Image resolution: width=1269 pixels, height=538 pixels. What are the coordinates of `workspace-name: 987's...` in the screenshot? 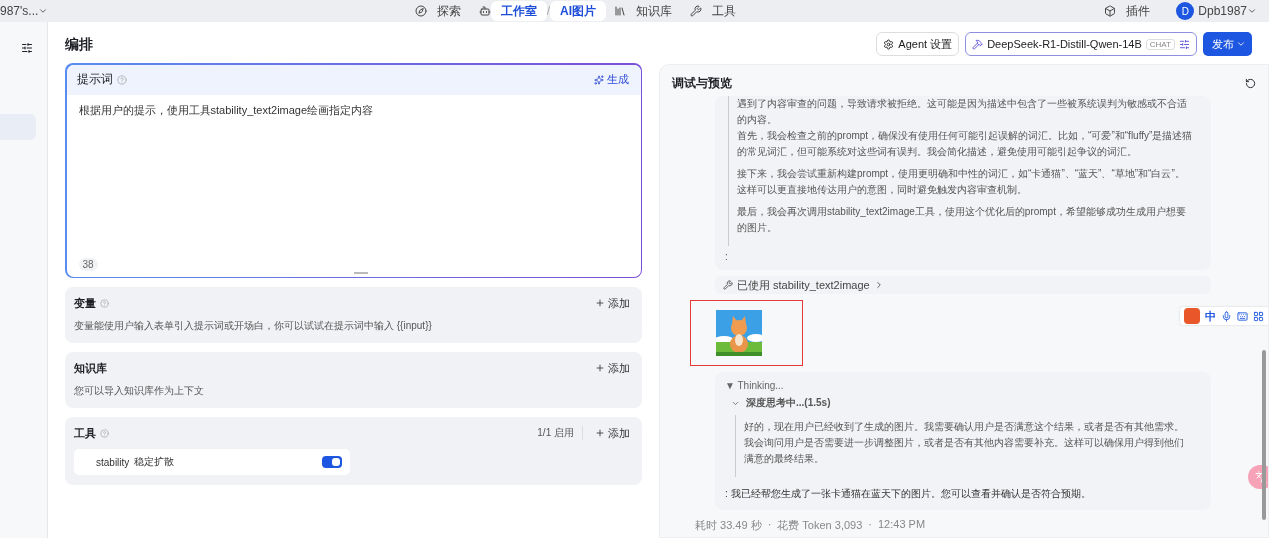 It's located at (19, 11).